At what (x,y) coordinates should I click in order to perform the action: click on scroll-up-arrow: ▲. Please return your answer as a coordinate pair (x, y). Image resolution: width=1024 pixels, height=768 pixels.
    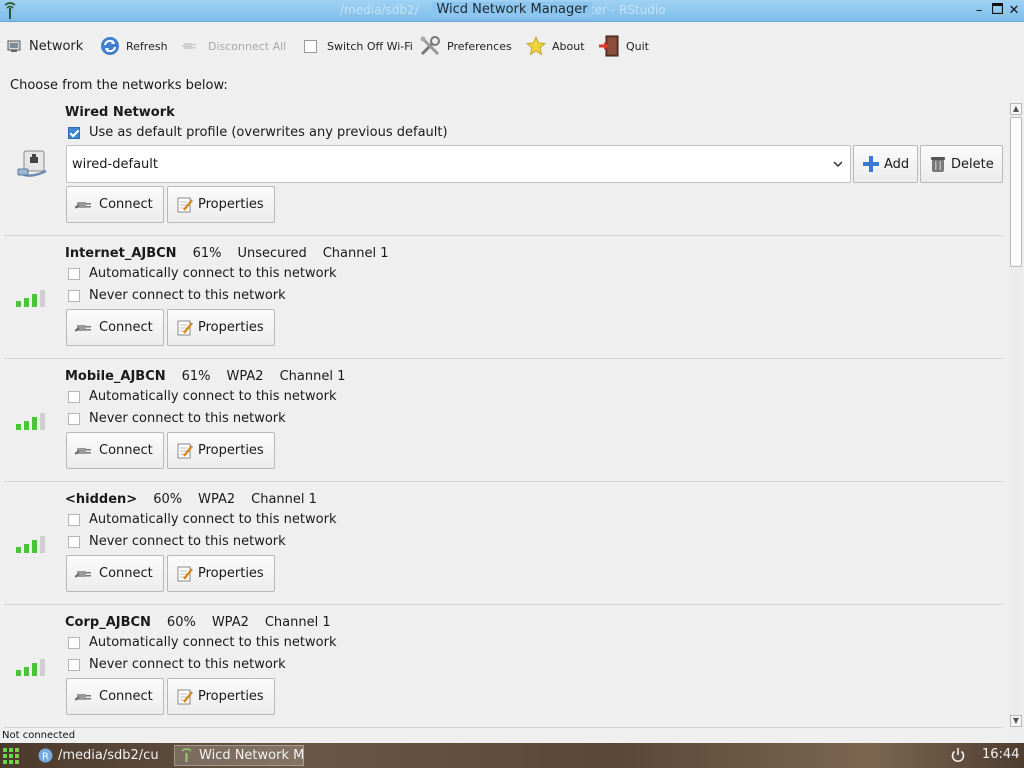
    Looking at the image, I should click on (1016, 109).